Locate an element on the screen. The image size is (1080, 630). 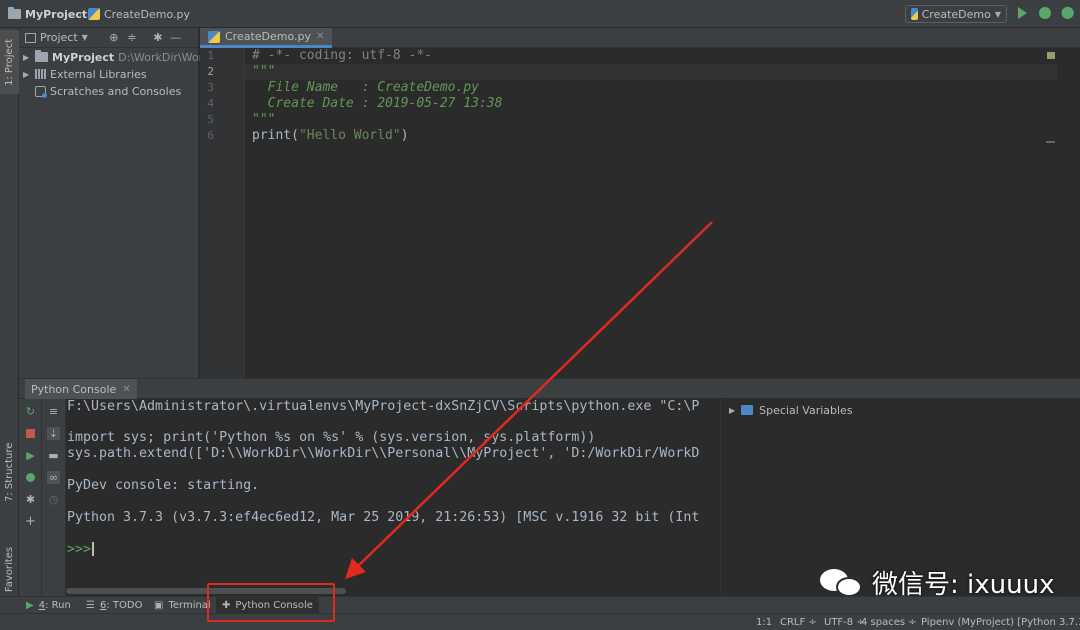
inspection-marker is located at coordinates (1051, 55).